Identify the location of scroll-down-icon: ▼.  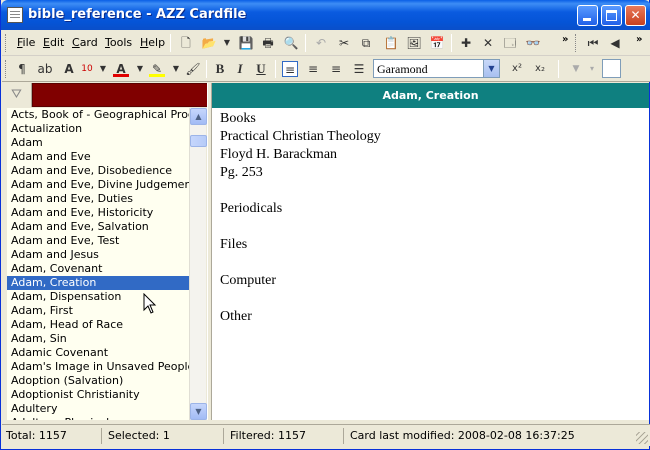
(198, 411).